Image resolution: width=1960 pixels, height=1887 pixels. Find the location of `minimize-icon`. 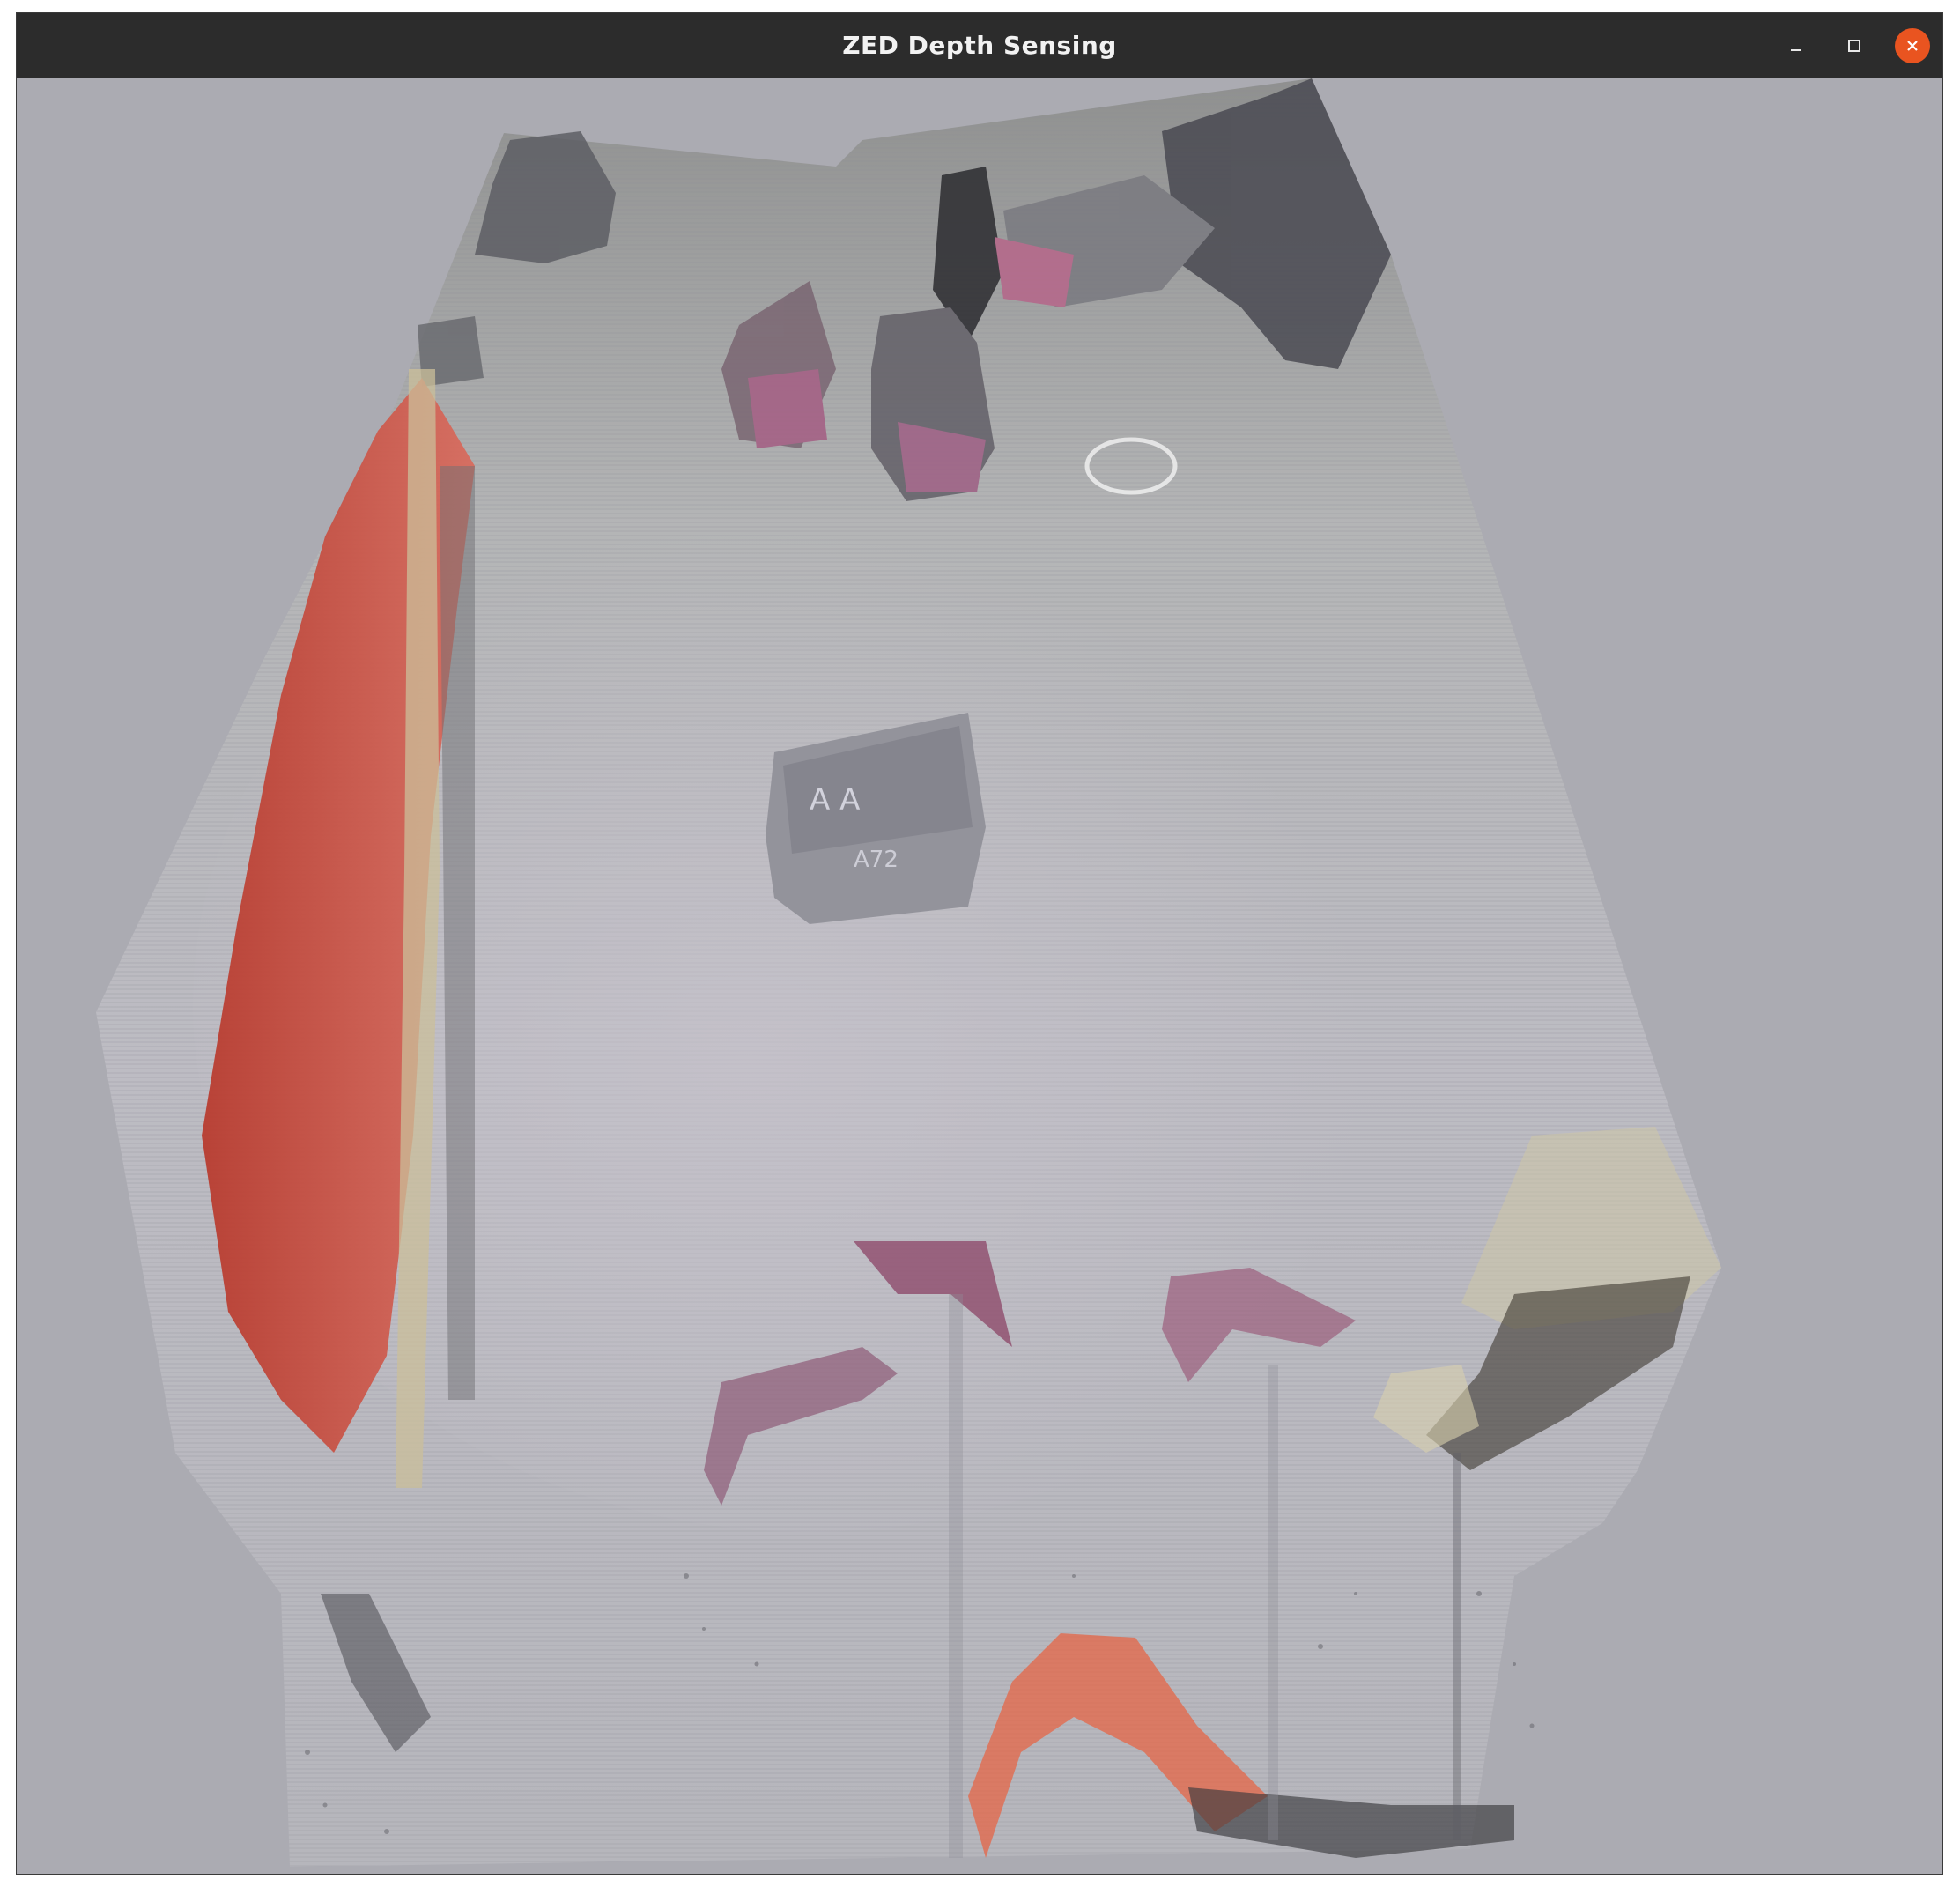

minimize-icon is located at coordinates (1796, 46).